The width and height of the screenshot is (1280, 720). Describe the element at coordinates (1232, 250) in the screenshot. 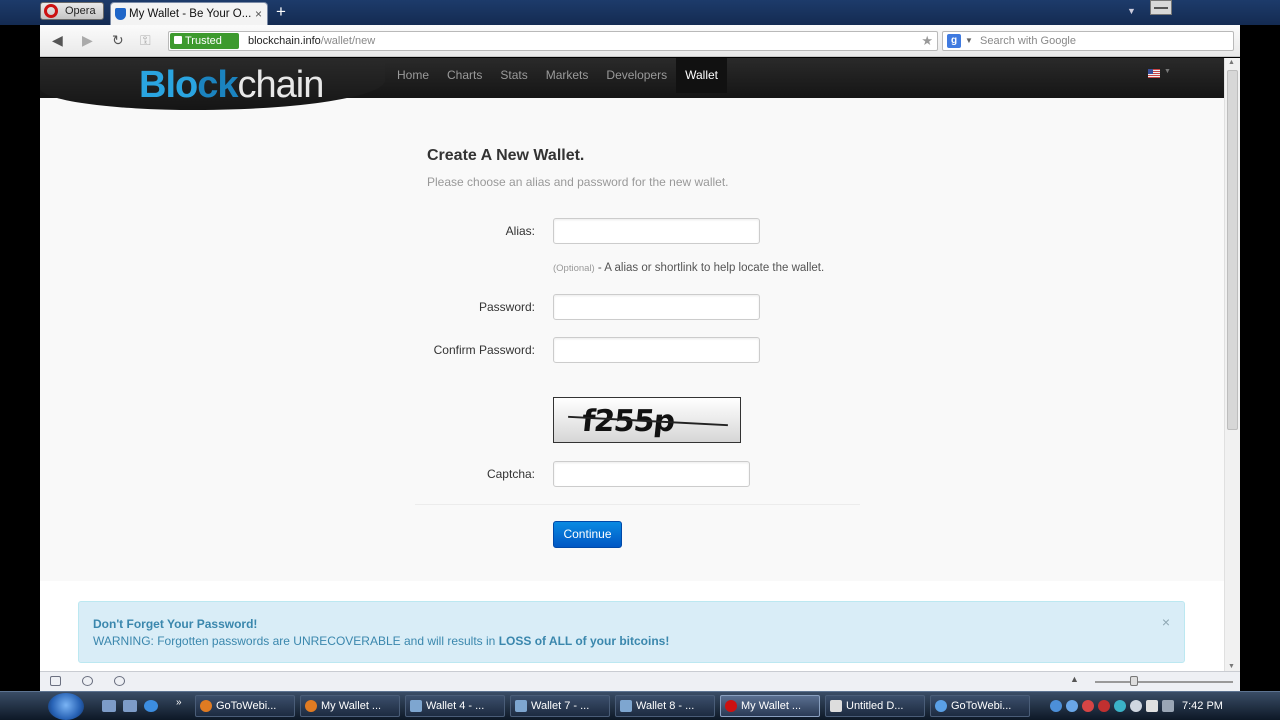

I see `scrollbar-thumb` at that location.